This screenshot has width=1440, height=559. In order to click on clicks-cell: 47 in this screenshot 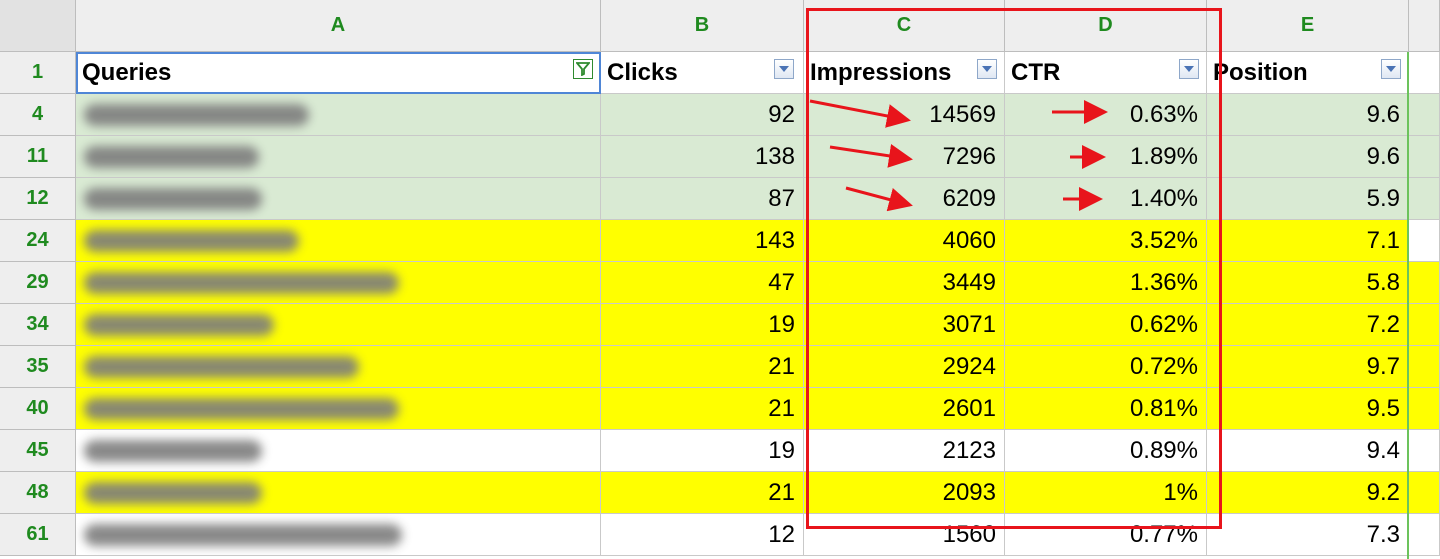, I will do `click(702, 283)`.